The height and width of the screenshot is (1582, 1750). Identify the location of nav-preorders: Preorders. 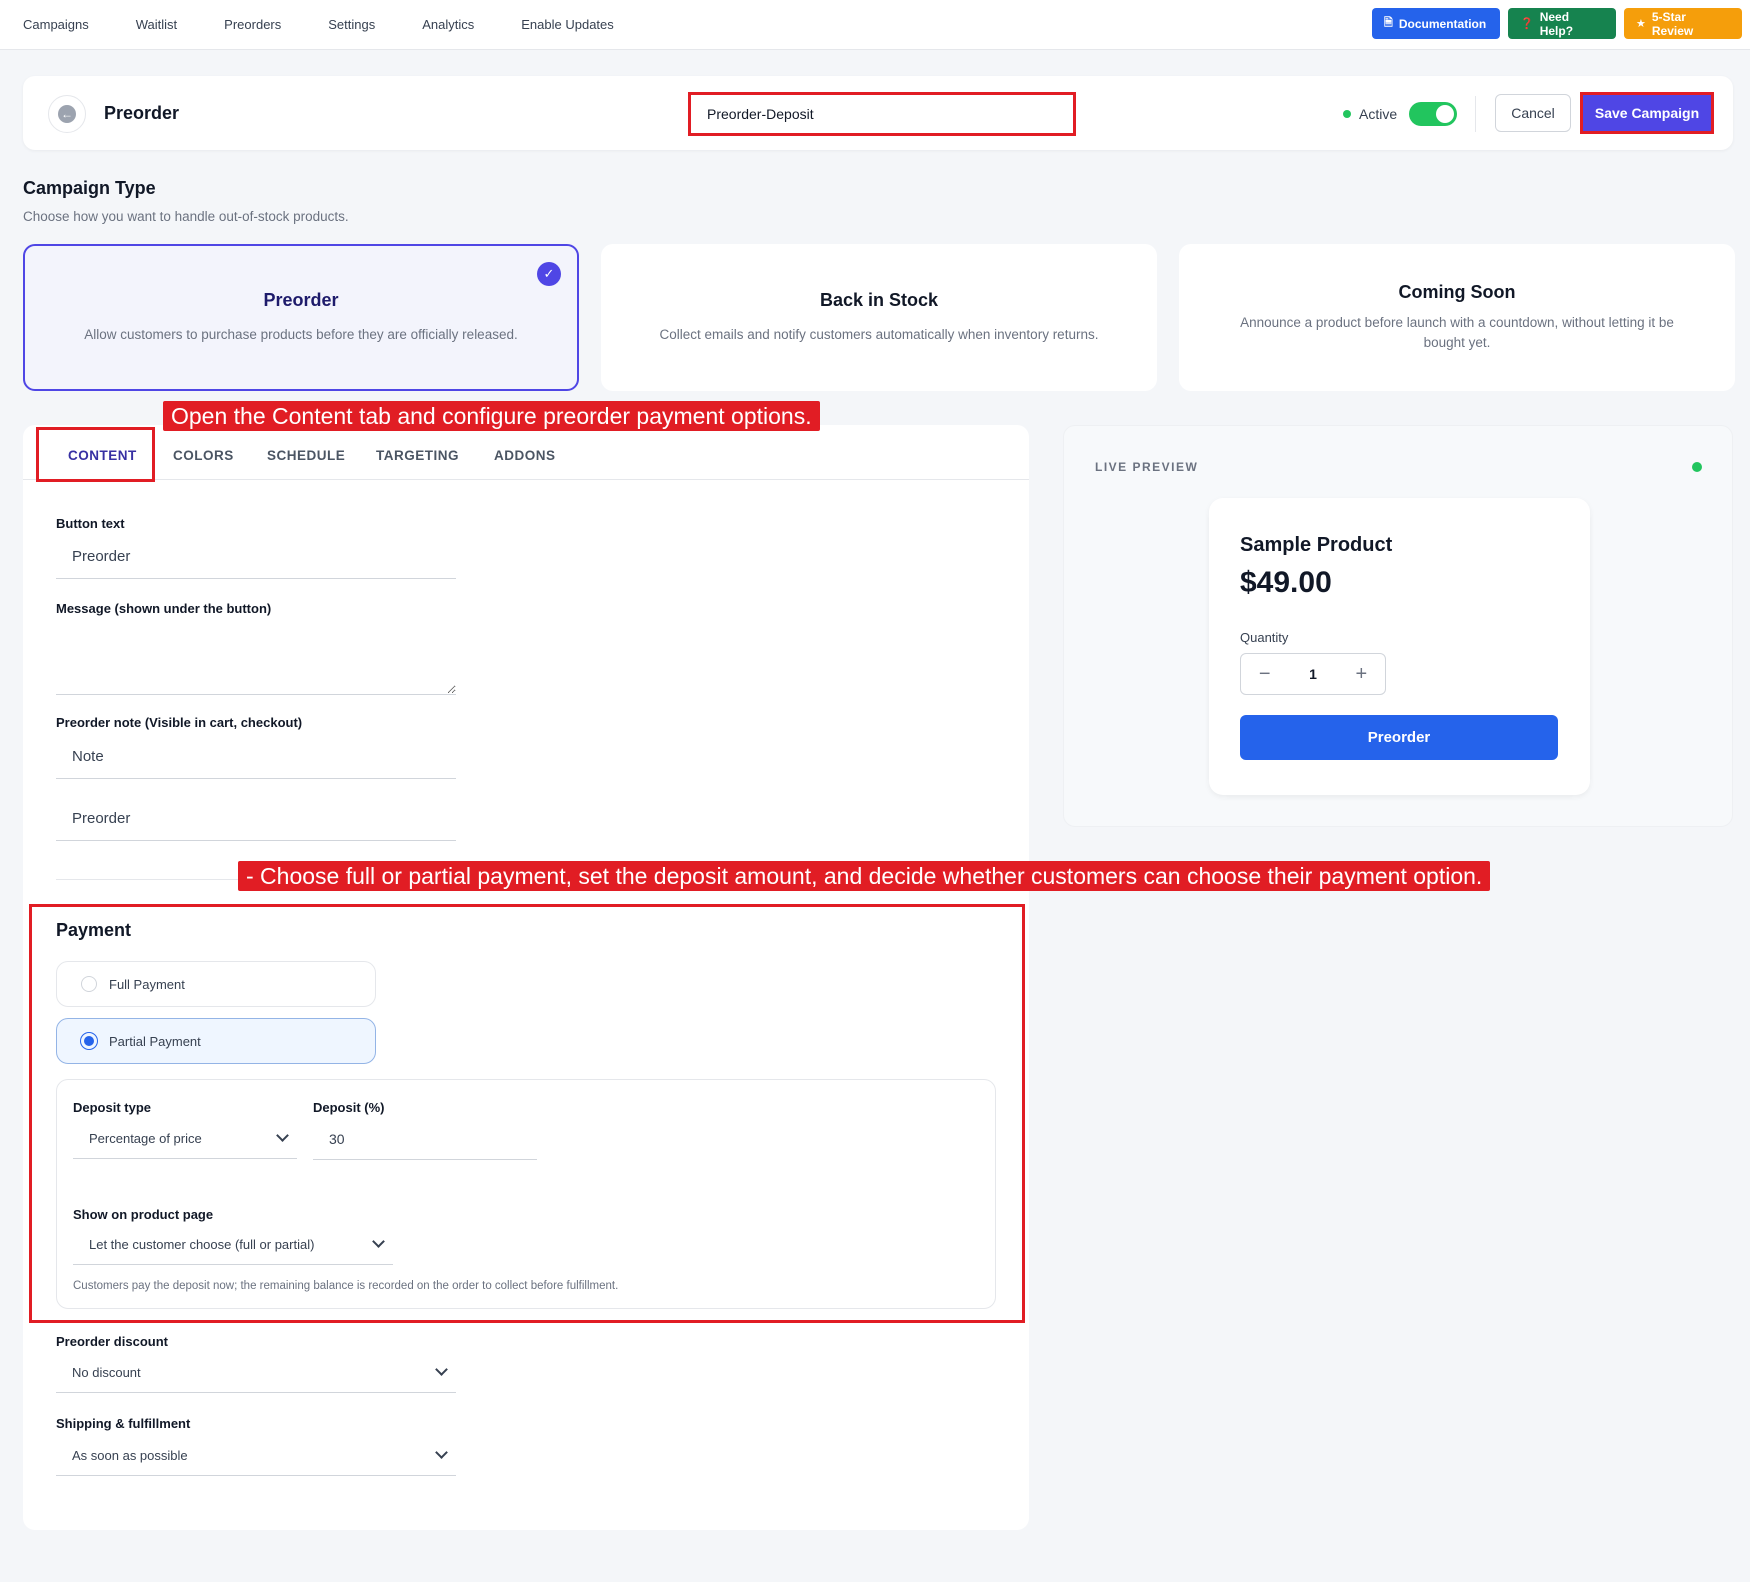
(252, 24).